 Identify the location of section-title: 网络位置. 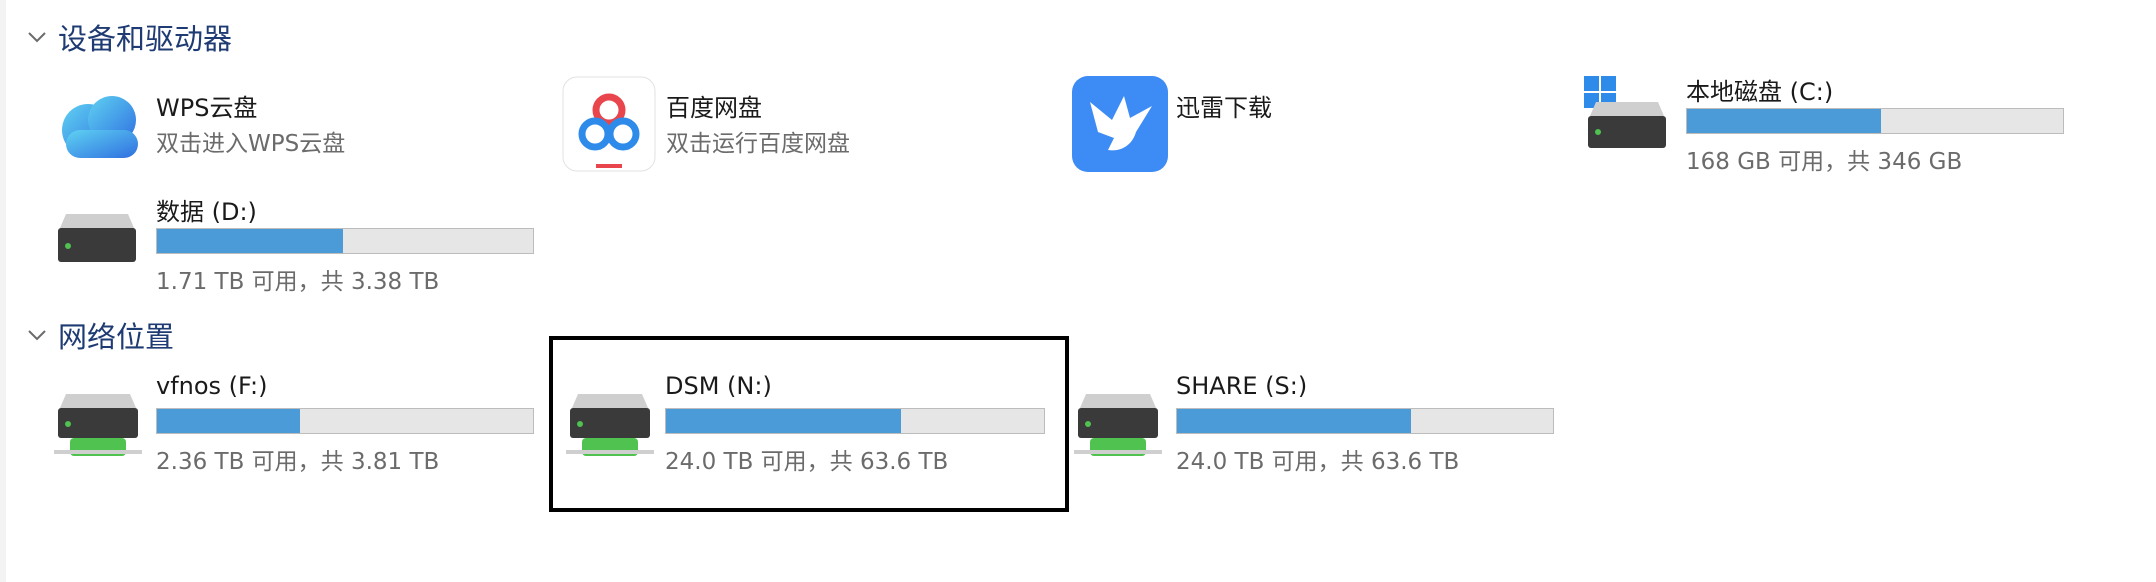
(116, 337).